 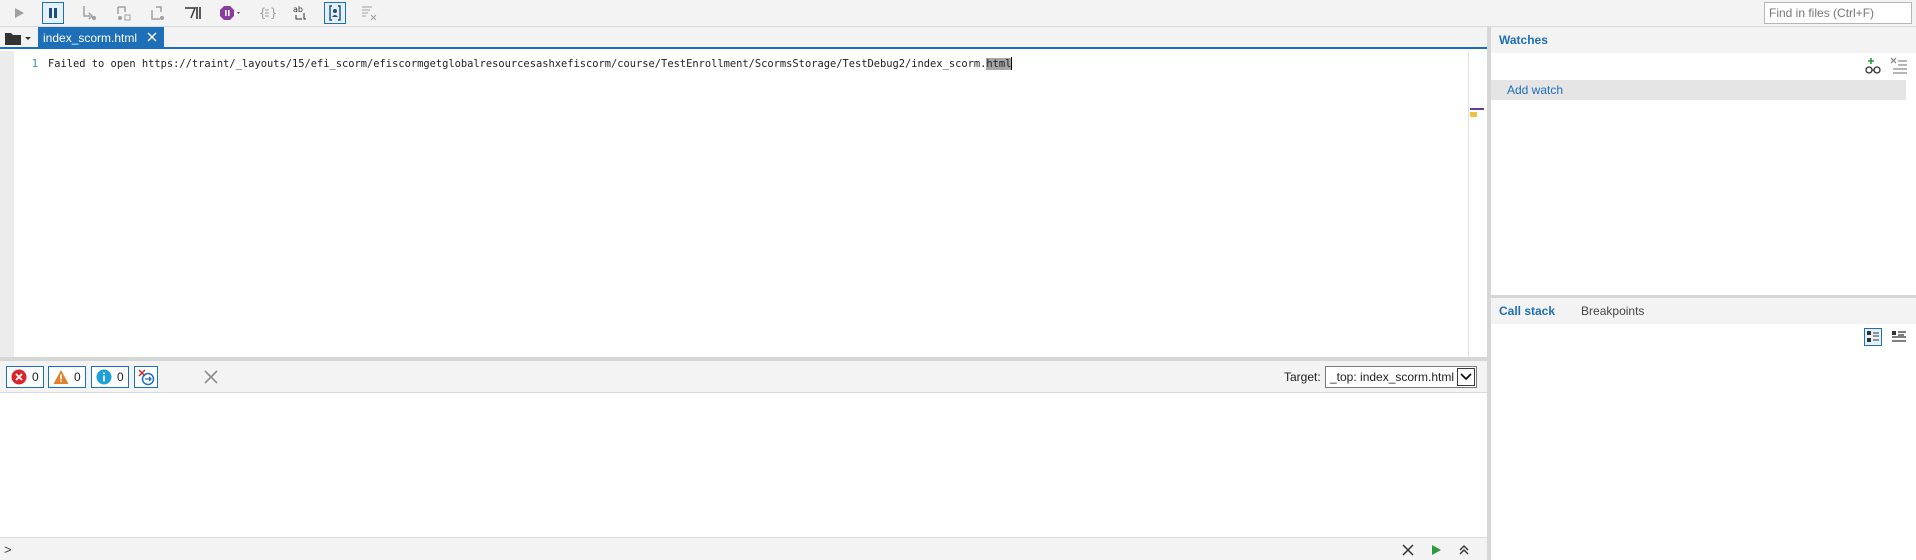 What do you see at coordinates (743, 377) in the screenshot?
I see `console-toolbar: 0 0 0 Target: _top: index_scorm.html` at bounding box center [743, 377].